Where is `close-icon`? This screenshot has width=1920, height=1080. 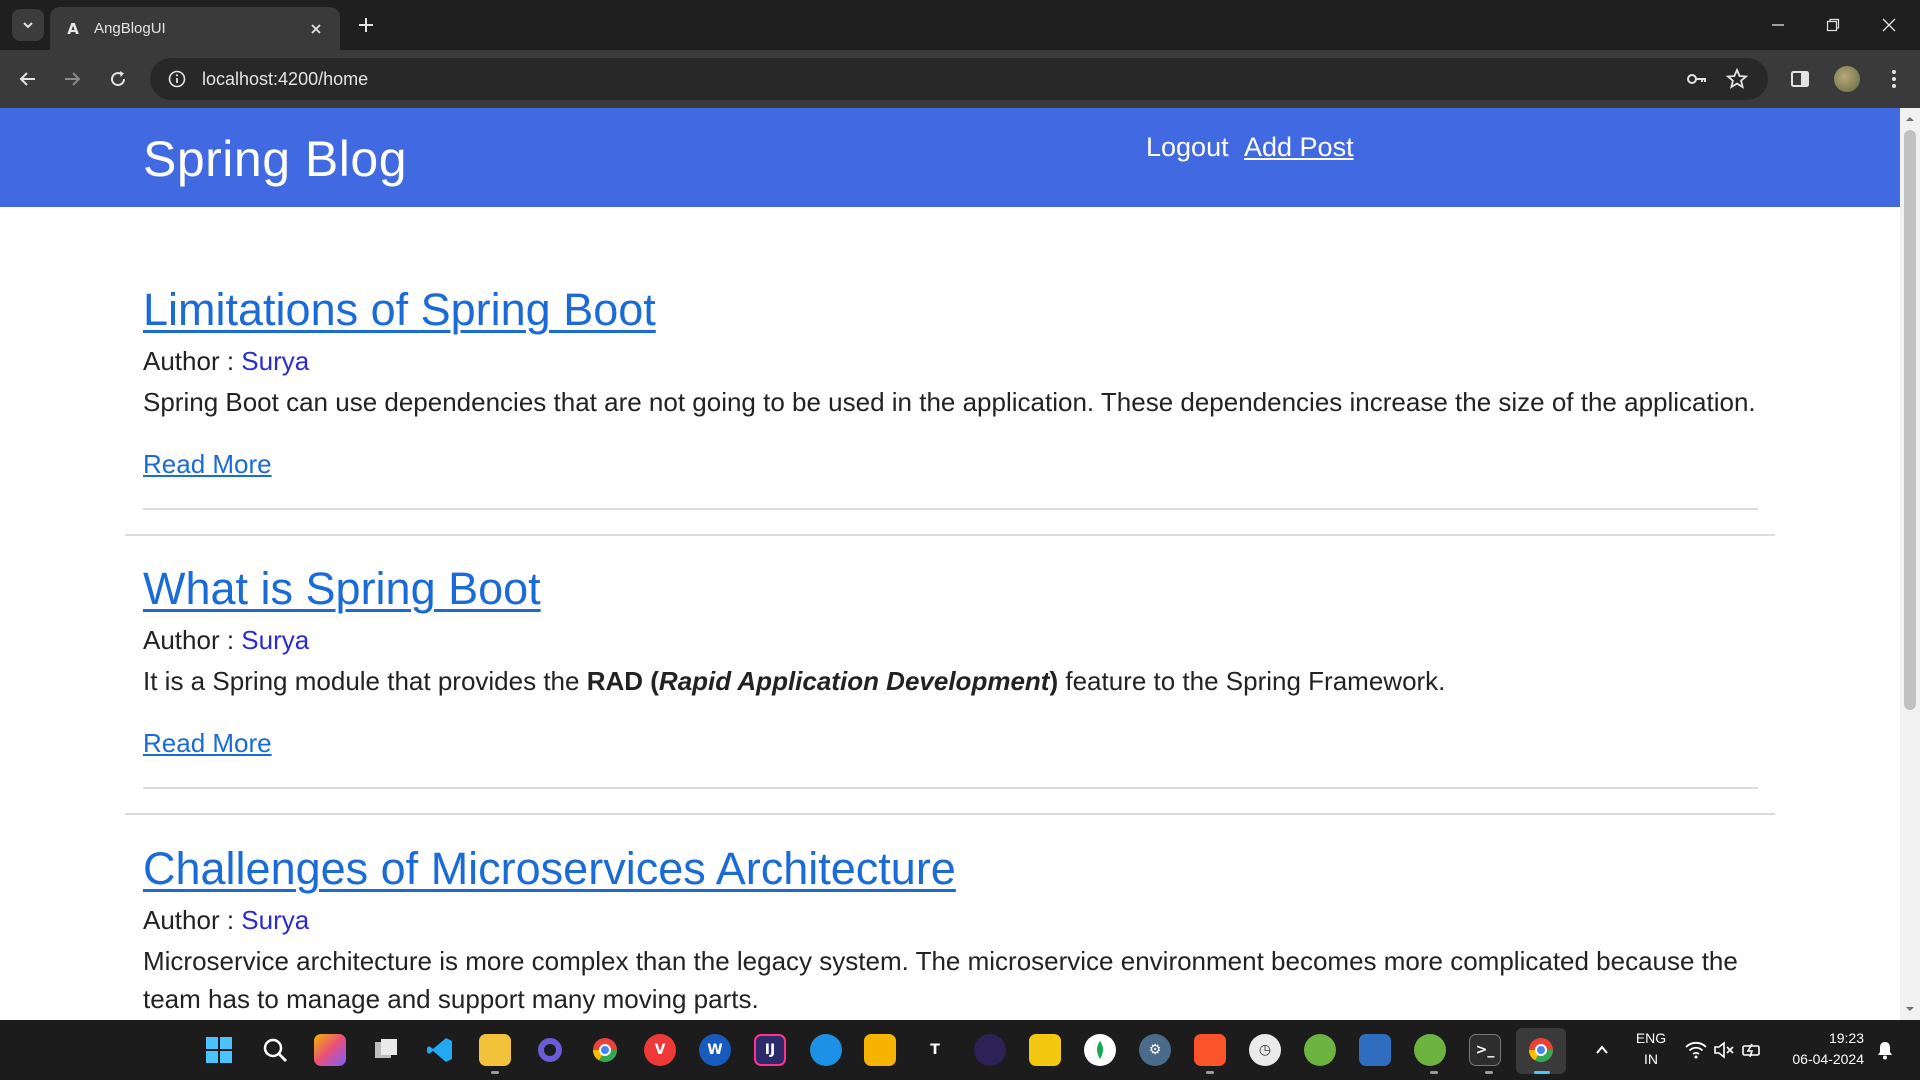
close-icon is located at coordinates (1889, 25).